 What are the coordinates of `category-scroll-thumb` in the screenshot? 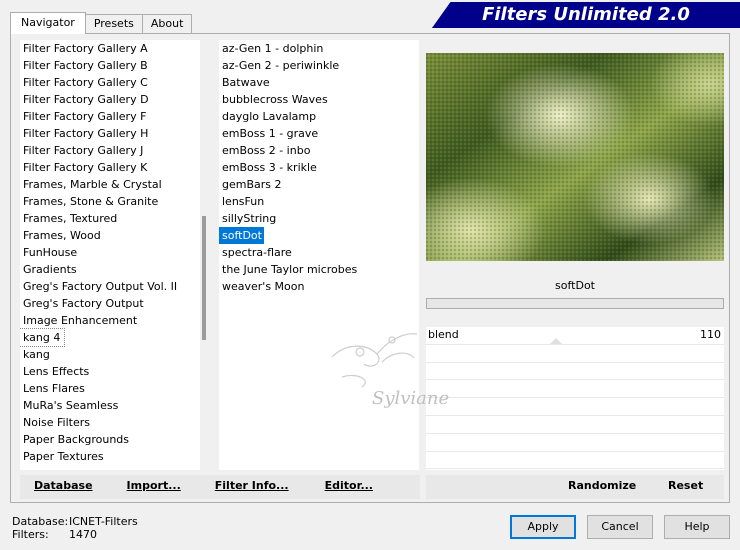 It's located at (204, 278).